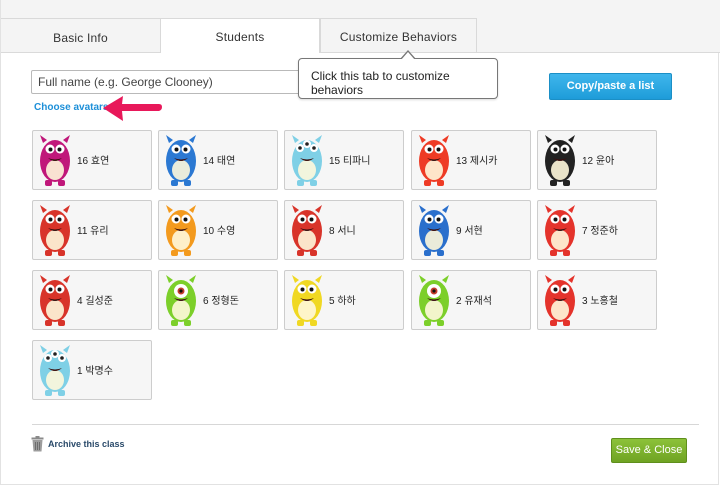  Describe the element at coordinates (221, 301) in the screenshot. I see `student-name: 6 정형돈` at that location.